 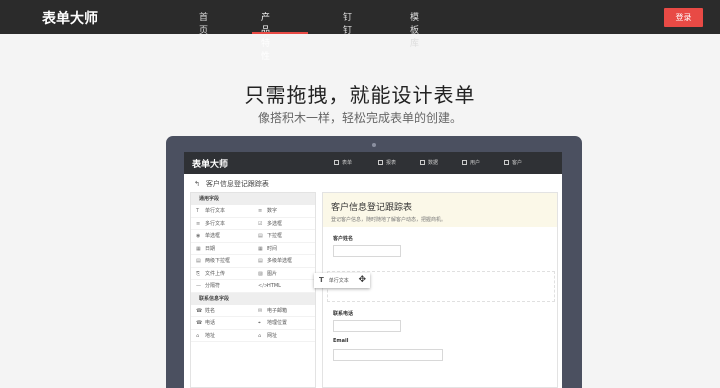 I want to click on palette-item: ▤ 两级下拉框, so click(x=222, y=261).